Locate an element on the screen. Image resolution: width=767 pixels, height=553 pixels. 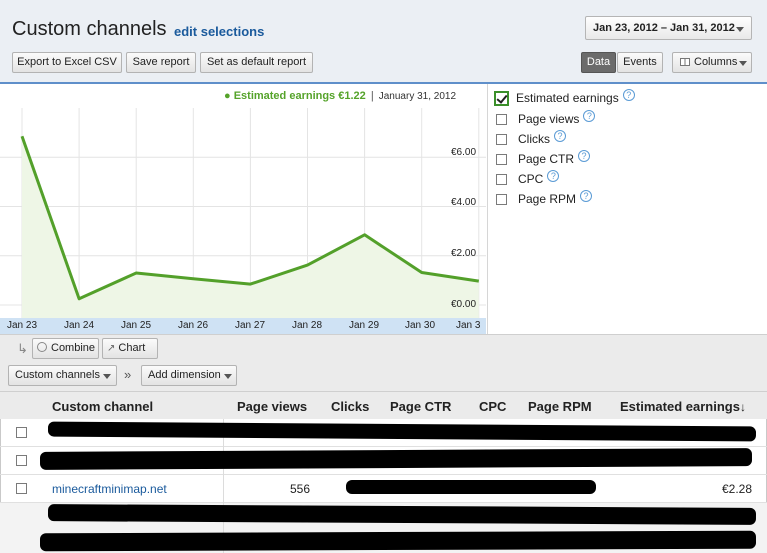
save-report-button: Save report is located at coordinates (161, 62).